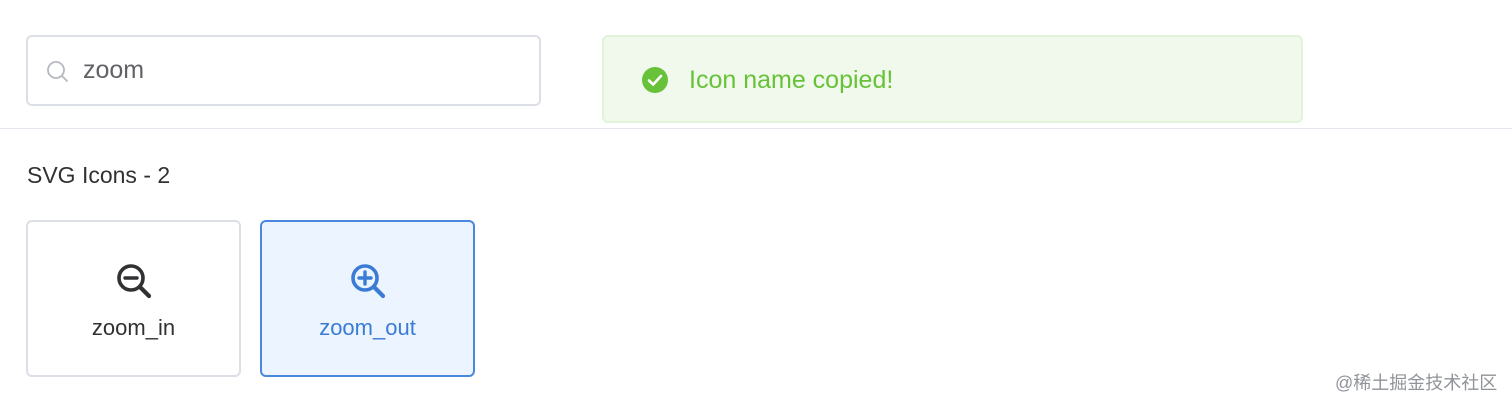 The width and height of the screenshot is (1512, 407). I want to click on icon-card-zoom-out: zoom_out, so click(367, 298).